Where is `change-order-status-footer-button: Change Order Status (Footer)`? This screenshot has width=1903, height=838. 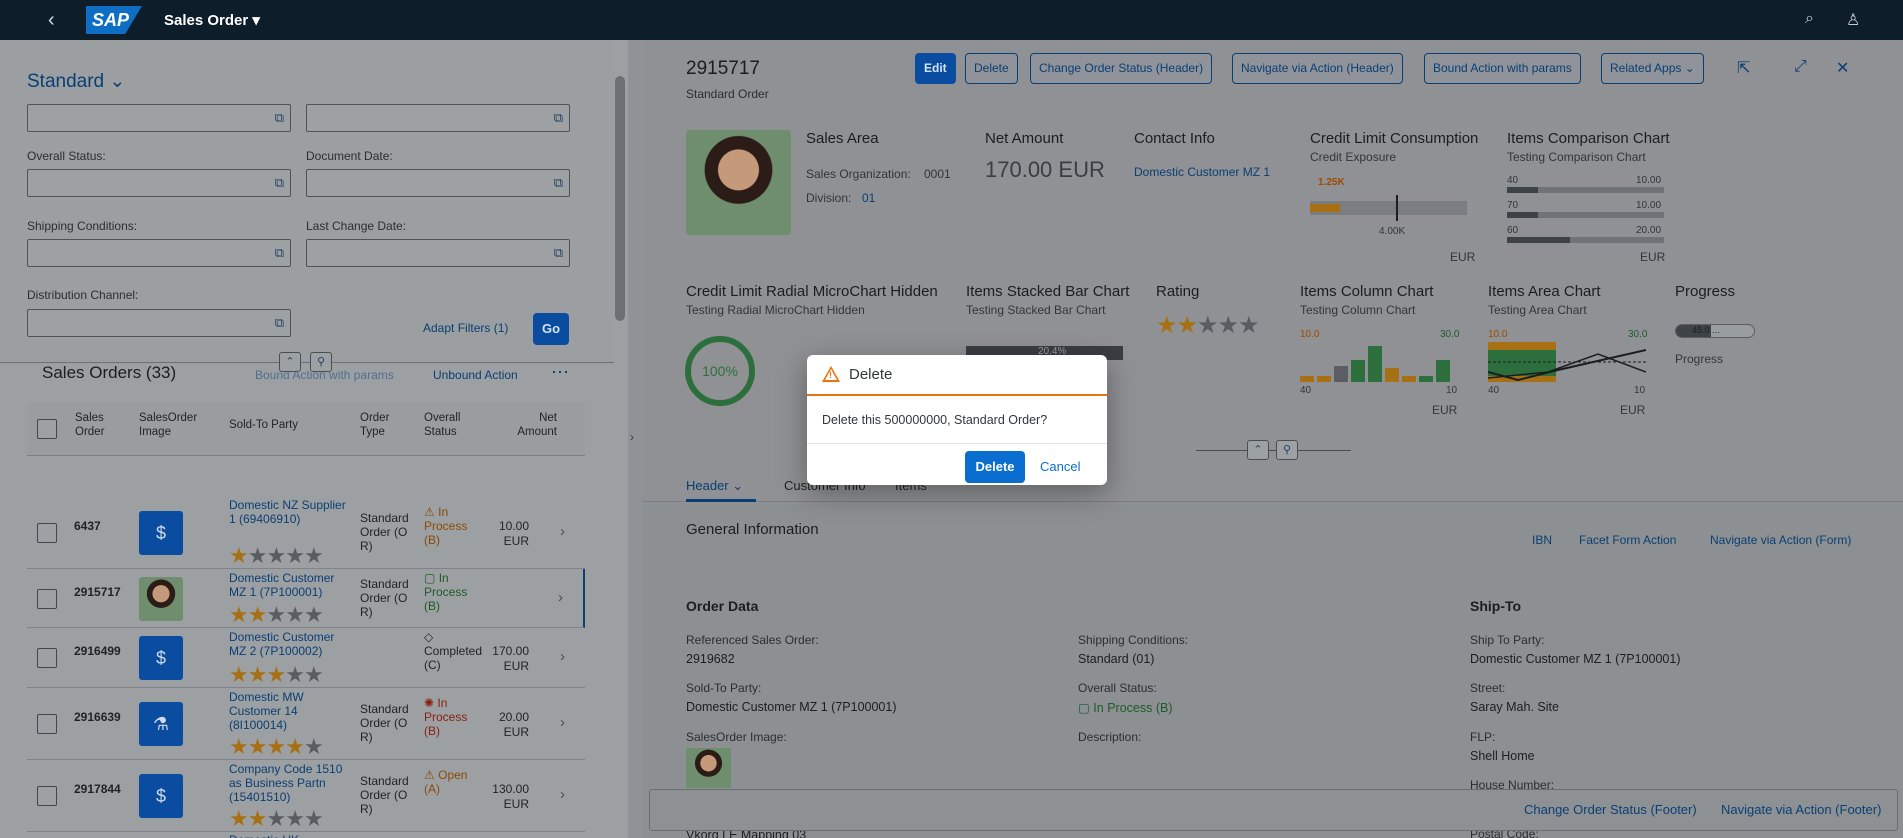 change-order-status-footer-button: Change Order Status (Footer) is located at coordinates (1610, 809).